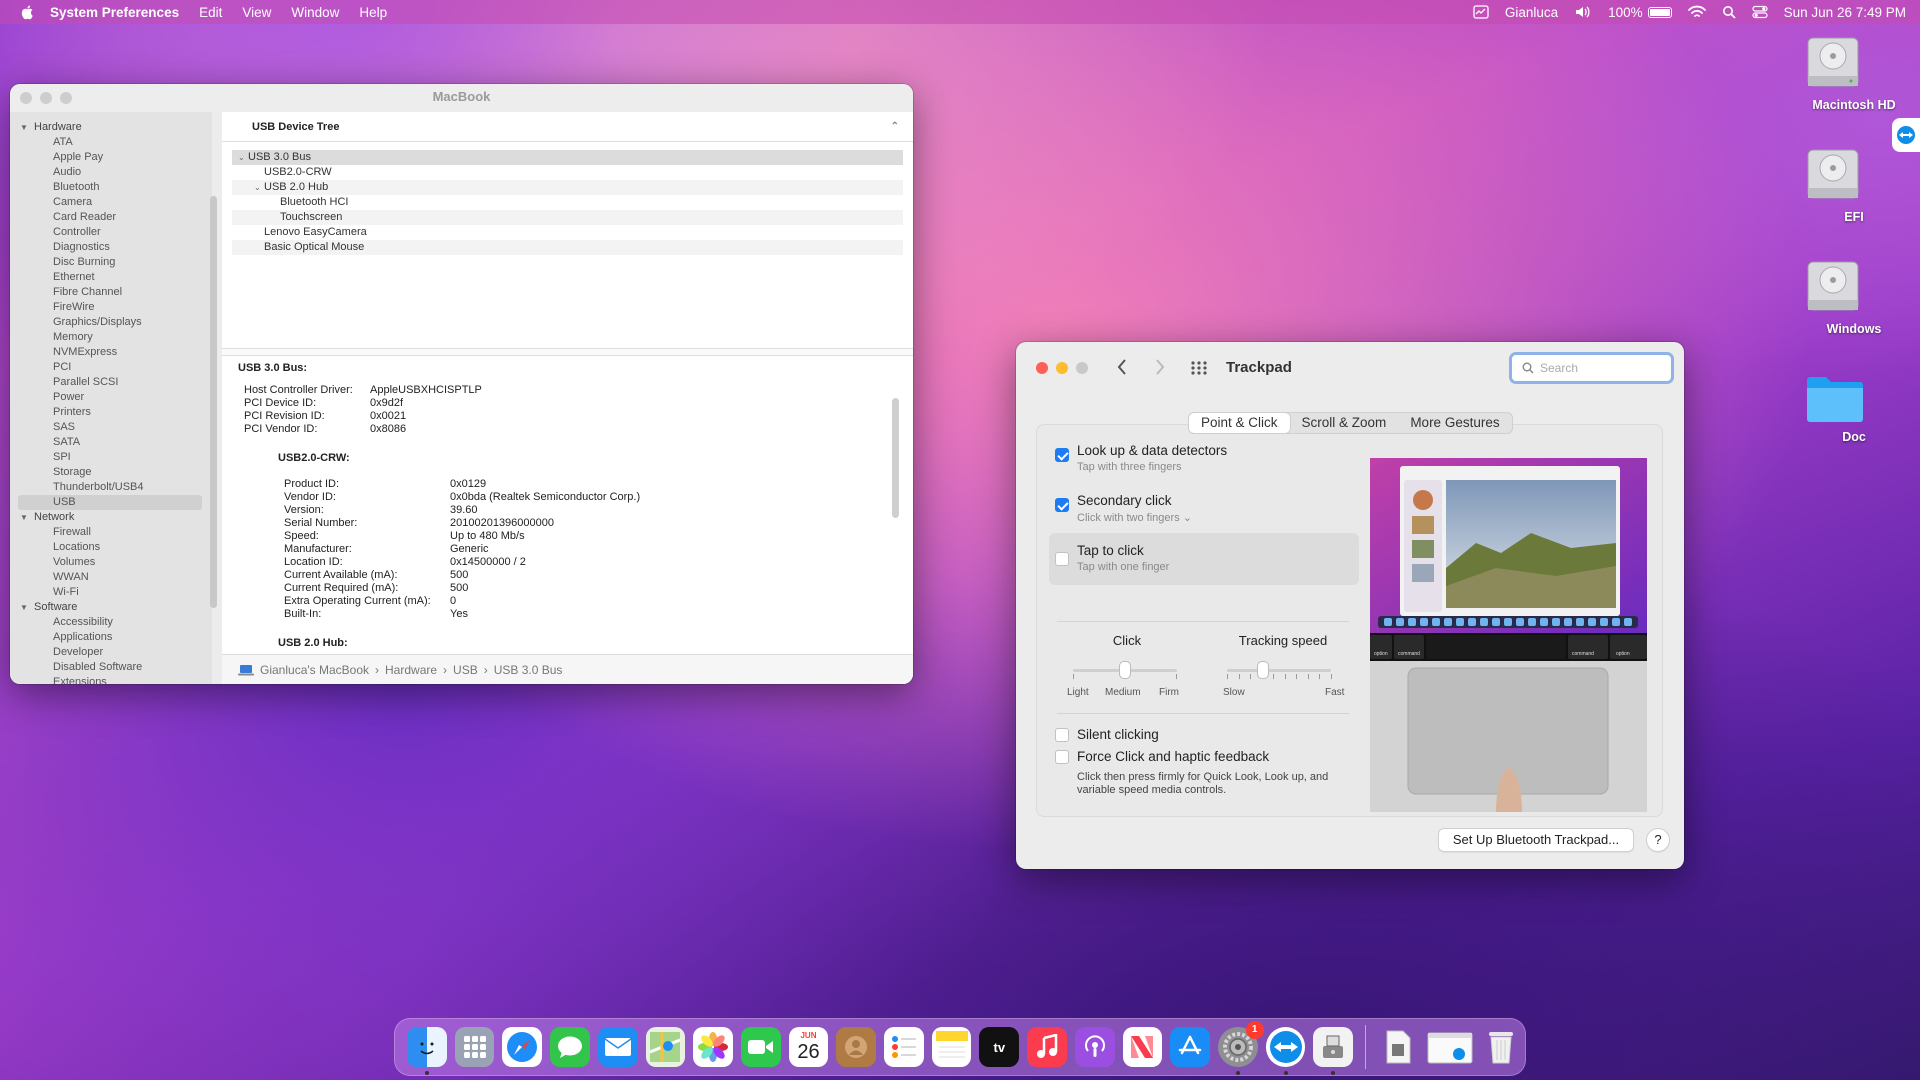  I want to click on checkbox-silent-clicking, so click(1062, 735).